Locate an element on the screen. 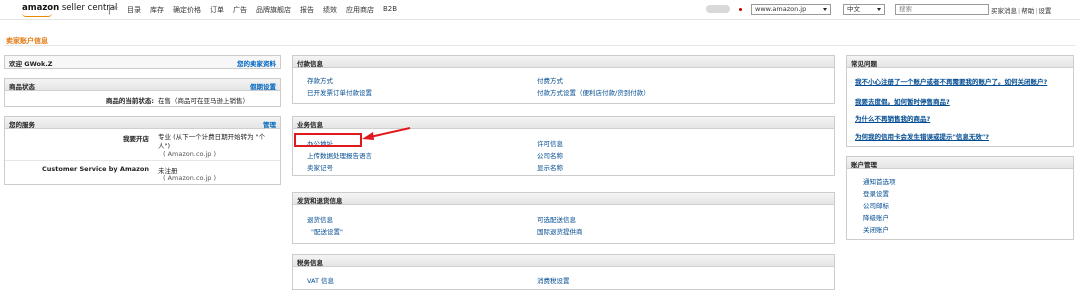 Image resolution: width=1080 pixels, height=306 pixels. main-nav: 目录 库存 确定价格 订单 广告 品牌旗舰店 报告 绩效 应用商店 B2B is located at coordinates (266, 10).